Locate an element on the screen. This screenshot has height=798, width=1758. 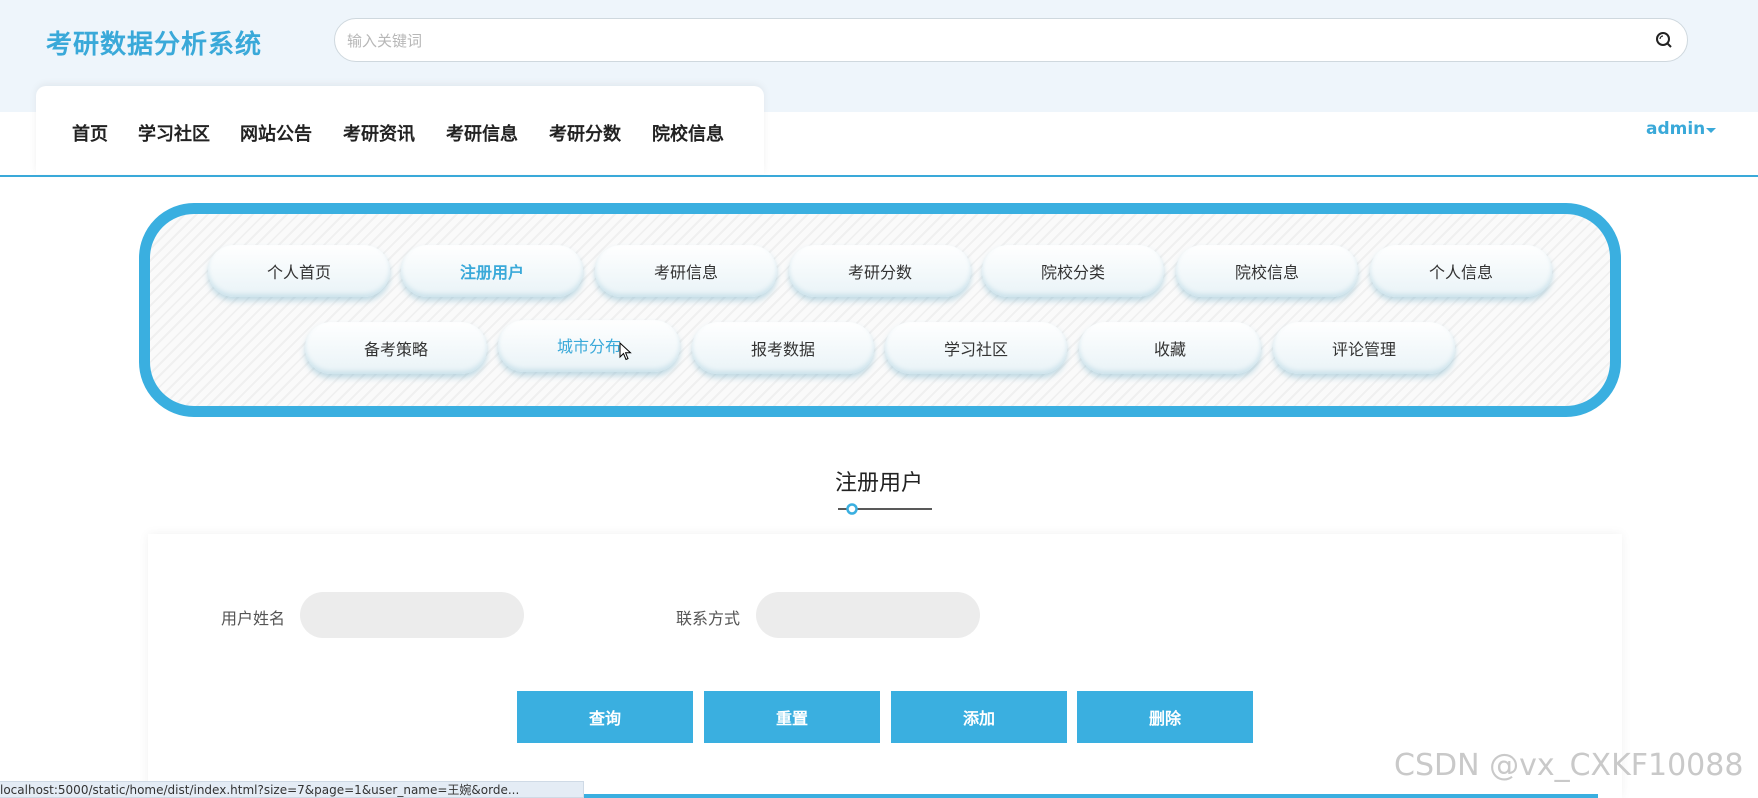
menu-exam-scores: 考研分数 is located at coordinates (880, 271).